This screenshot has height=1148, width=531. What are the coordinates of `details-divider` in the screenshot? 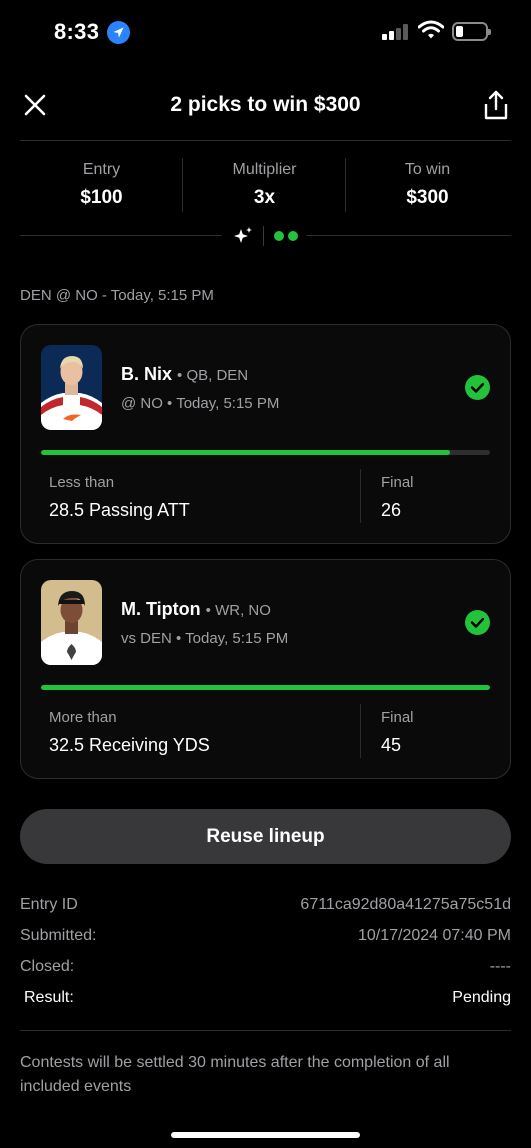 It's located at (265, 1030).